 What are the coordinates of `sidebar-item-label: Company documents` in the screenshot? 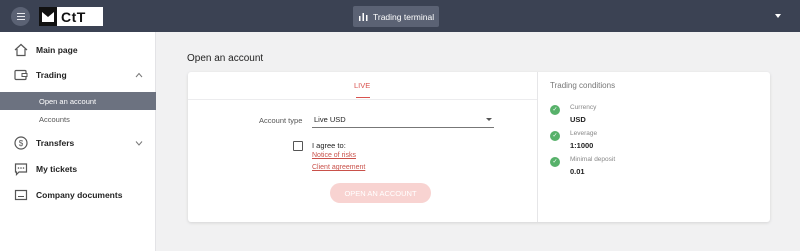 It's located at (79, 195).